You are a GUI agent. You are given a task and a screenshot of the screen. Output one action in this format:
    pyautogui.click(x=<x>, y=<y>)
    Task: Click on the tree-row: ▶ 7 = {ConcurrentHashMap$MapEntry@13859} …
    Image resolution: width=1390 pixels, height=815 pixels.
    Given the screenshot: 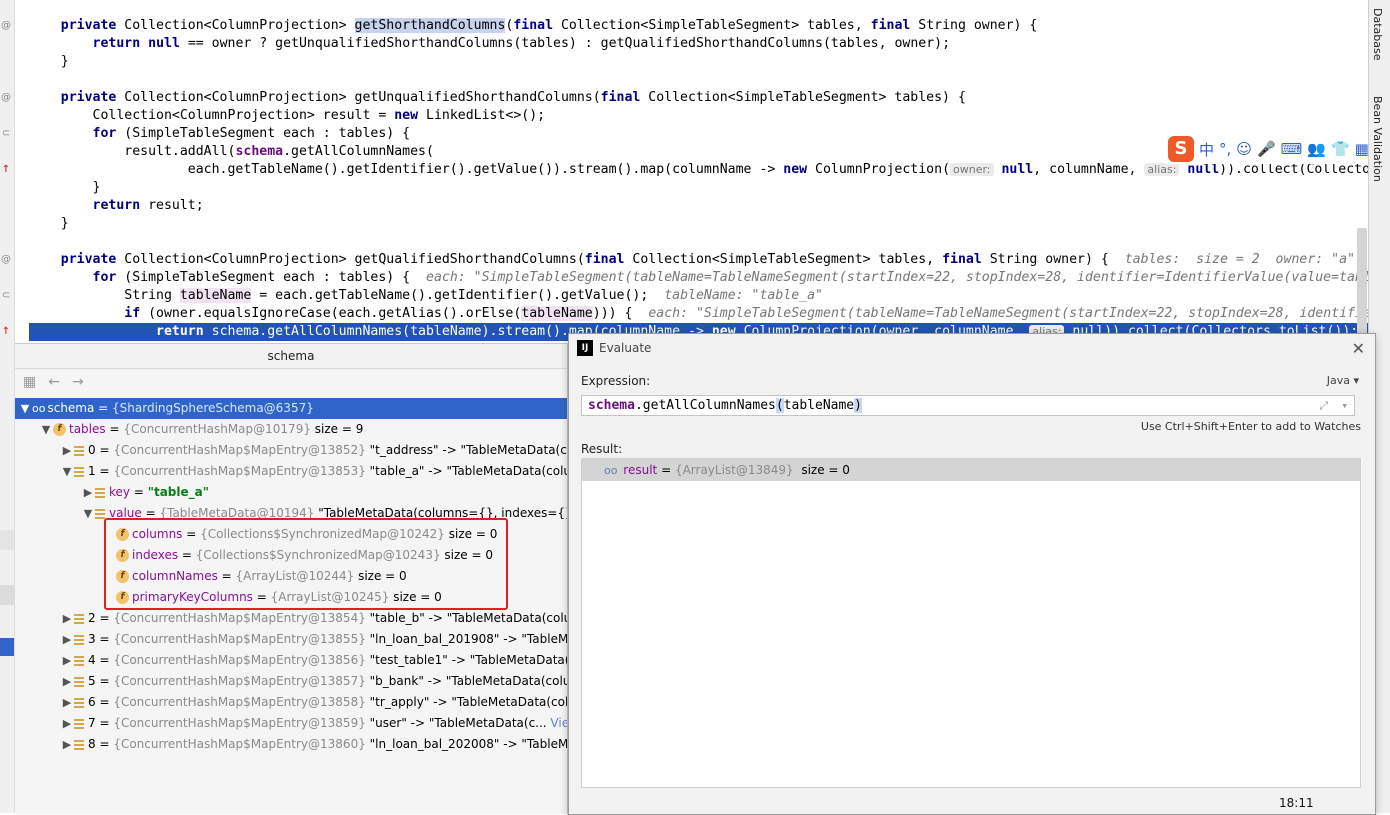 What is the action you would take?
    pyautogui.click(x=291, y=723)
    